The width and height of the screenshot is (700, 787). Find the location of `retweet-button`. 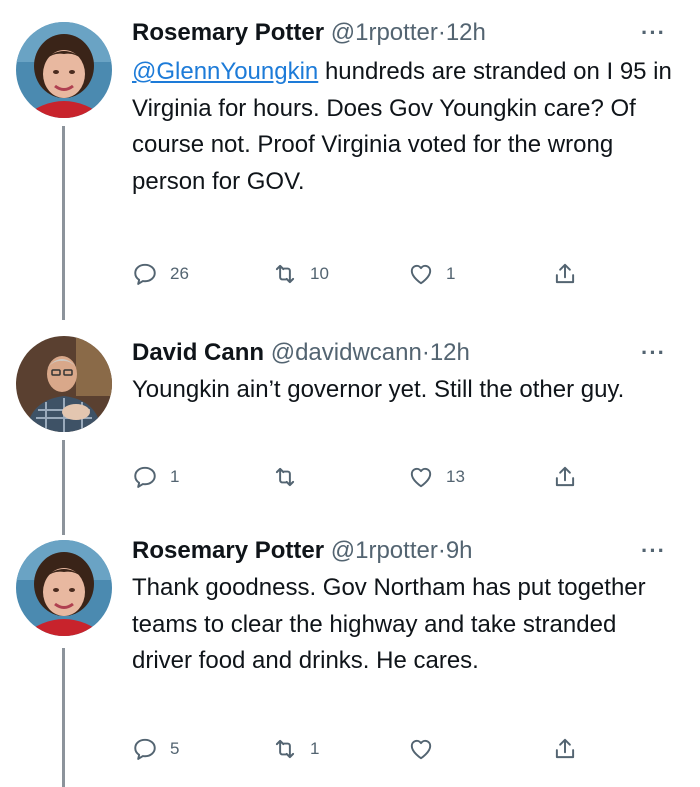

retweet-button is located at coordinates (291, 477).